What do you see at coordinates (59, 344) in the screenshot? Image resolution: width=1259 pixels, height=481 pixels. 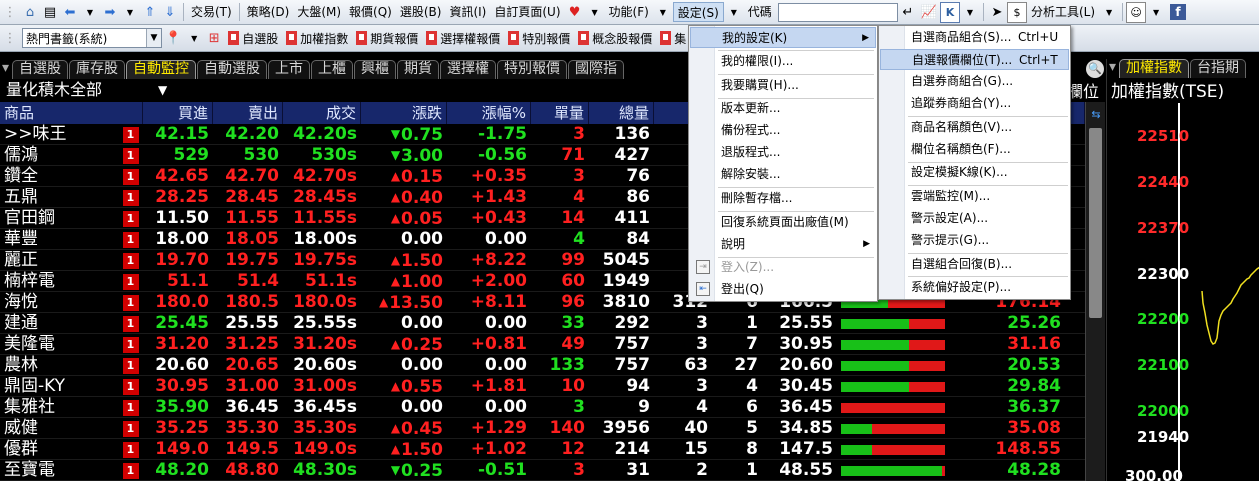 I see `cell-product-name: 美隆電` at bounding box center [59, 344].